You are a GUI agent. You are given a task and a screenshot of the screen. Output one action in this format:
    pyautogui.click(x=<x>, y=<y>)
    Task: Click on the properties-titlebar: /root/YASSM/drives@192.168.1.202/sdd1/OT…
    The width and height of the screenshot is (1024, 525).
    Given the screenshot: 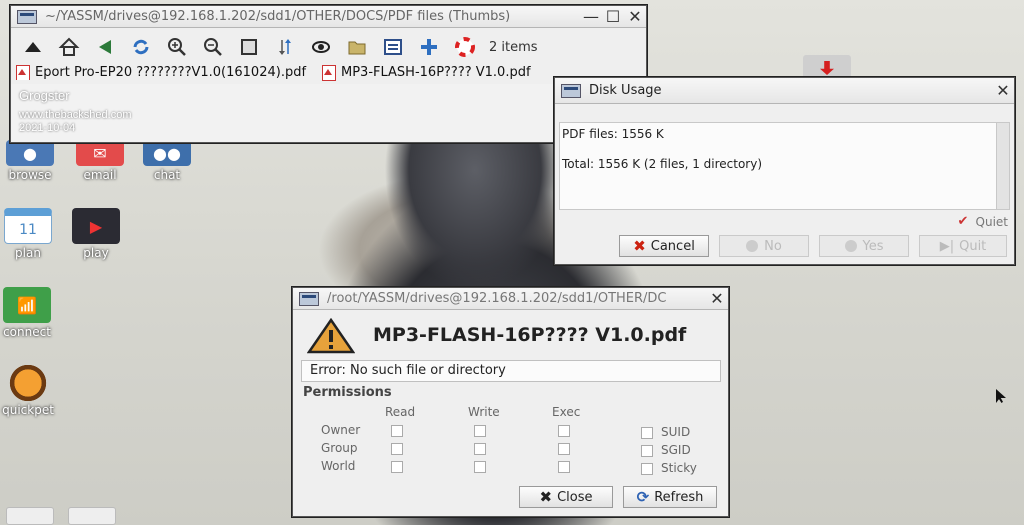 What is the action you would take?
    pyautogui.click(x=510, y=299)
    